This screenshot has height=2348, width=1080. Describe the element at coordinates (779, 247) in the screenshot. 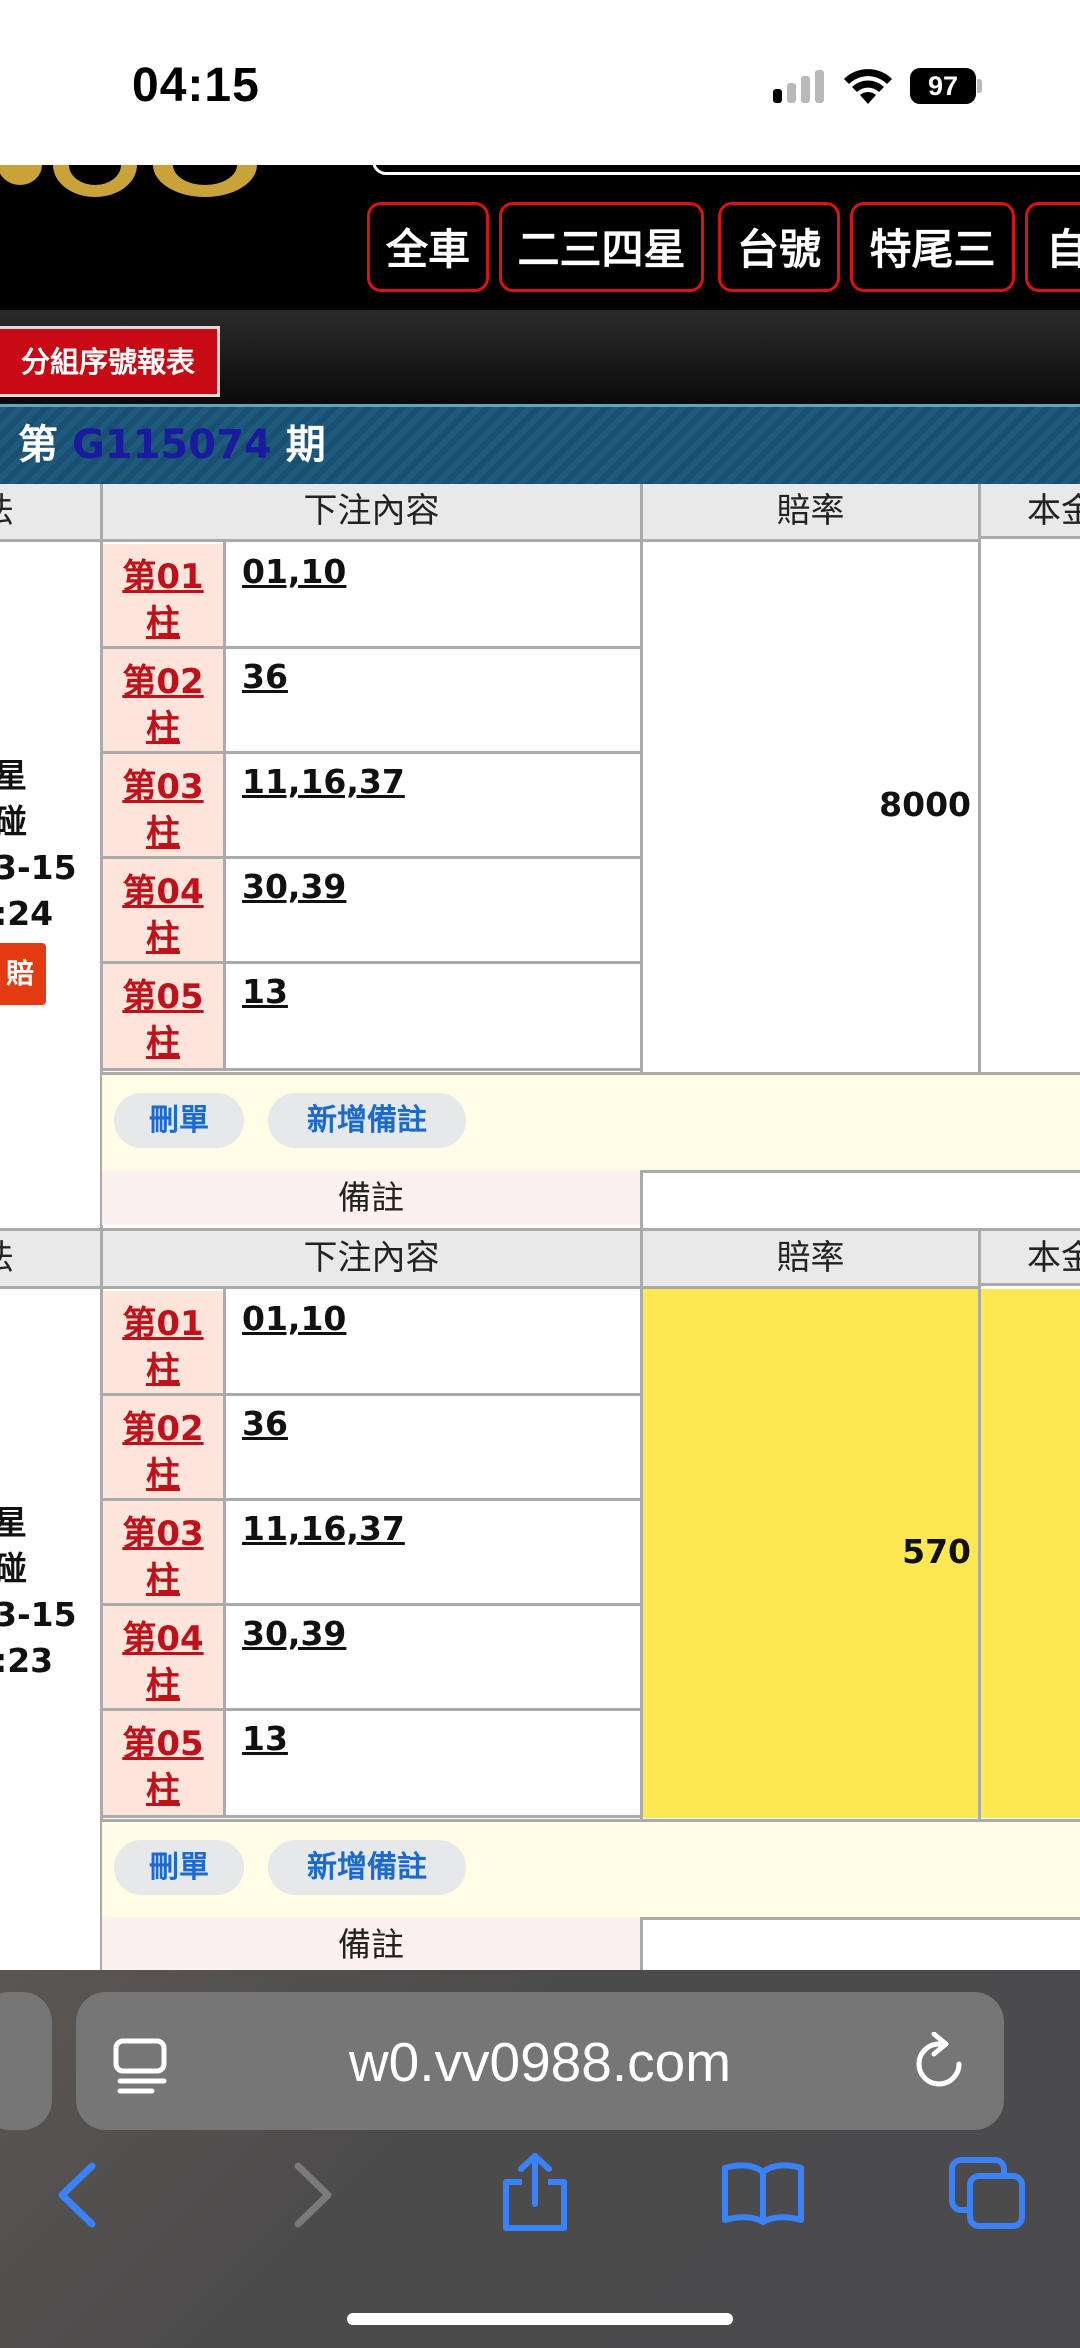

I see `nav-button-tai-number: 台號` at that location.